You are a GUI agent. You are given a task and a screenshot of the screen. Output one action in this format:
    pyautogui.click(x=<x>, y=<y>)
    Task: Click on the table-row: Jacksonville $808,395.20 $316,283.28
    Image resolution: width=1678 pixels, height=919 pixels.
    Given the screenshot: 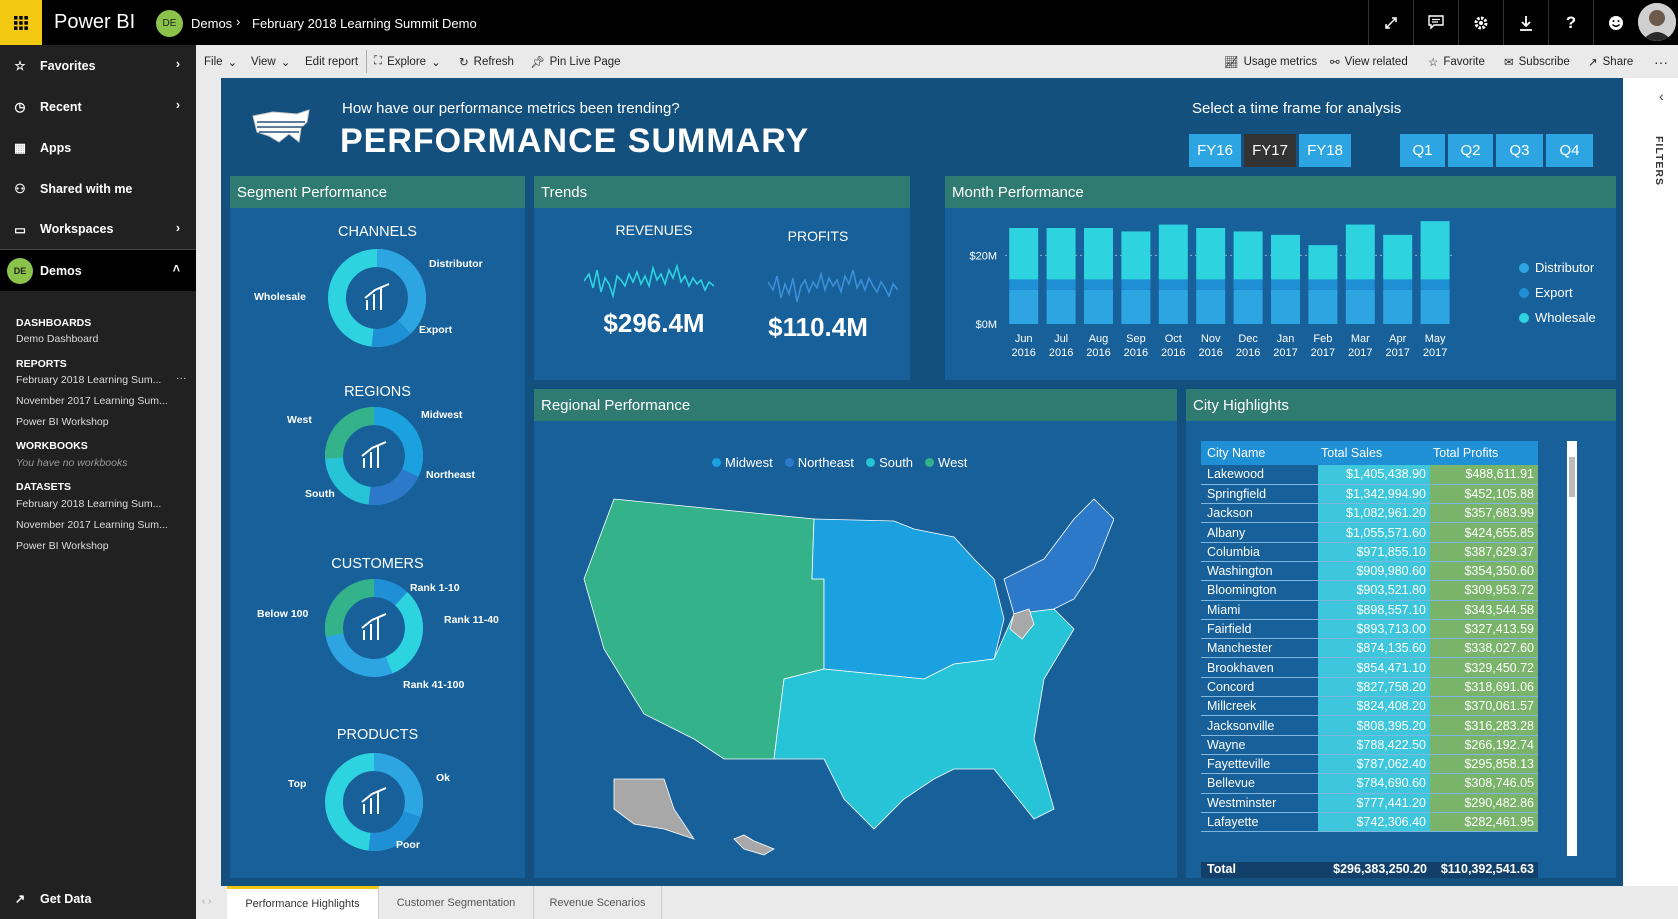 What is the action you would take?
    pyautogui.click(x=1369, y=725)
    